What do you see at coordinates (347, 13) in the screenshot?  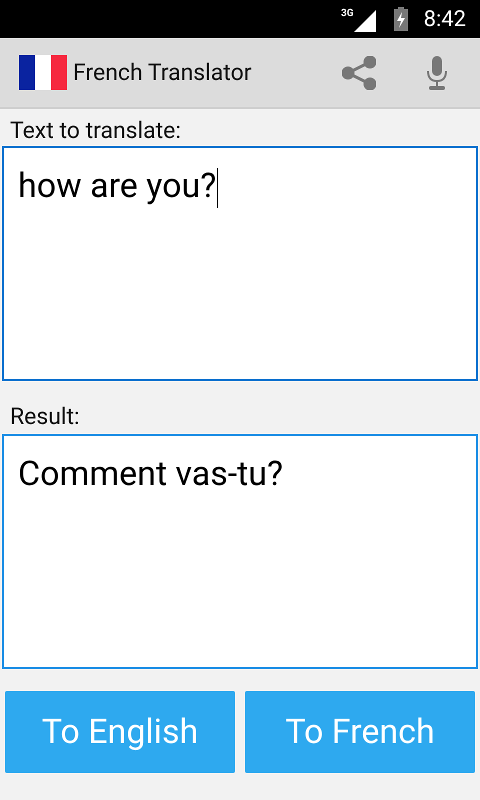 I see `network-type: 3G` at bounding box center [347, 13].